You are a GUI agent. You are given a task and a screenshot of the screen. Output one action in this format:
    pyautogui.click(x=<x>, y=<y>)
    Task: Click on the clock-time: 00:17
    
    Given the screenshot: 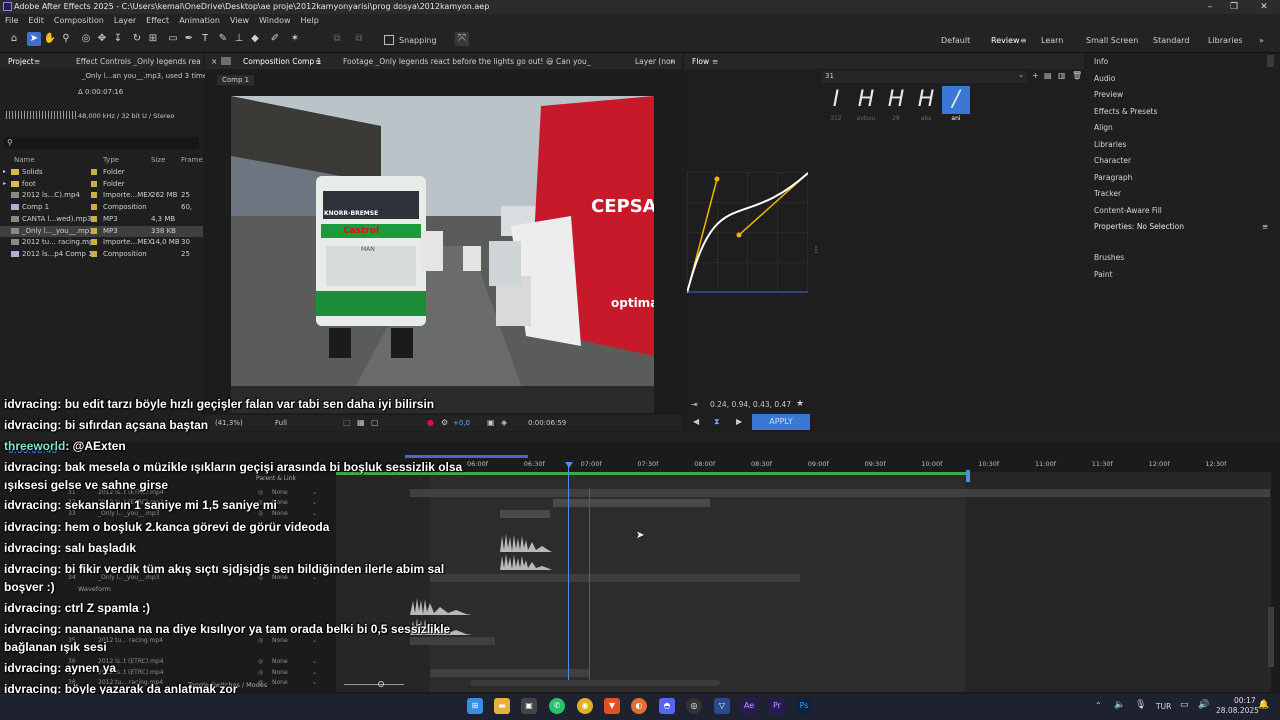 What is the action you would take?
    pyautogui.click(x=1245, y=700)
    